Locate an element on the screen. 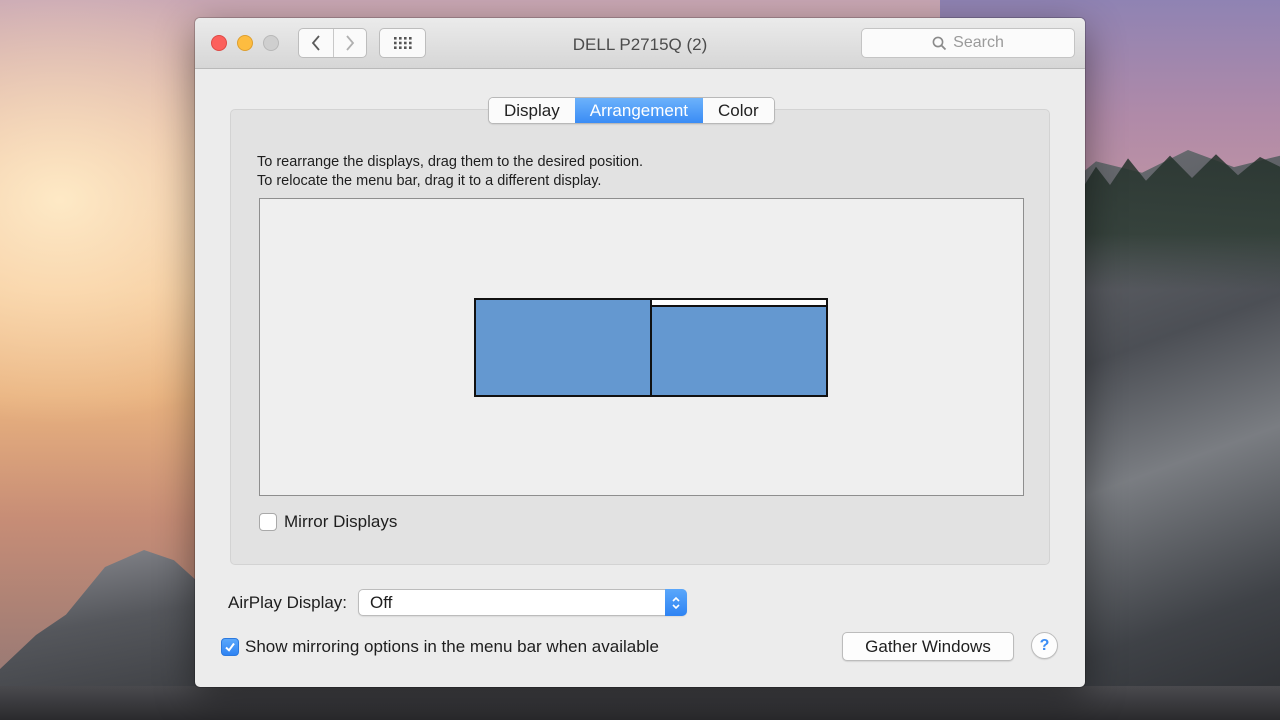 This screenshot has width=1280, height=720. help-button: ? is located at coordinates (1044, 645).